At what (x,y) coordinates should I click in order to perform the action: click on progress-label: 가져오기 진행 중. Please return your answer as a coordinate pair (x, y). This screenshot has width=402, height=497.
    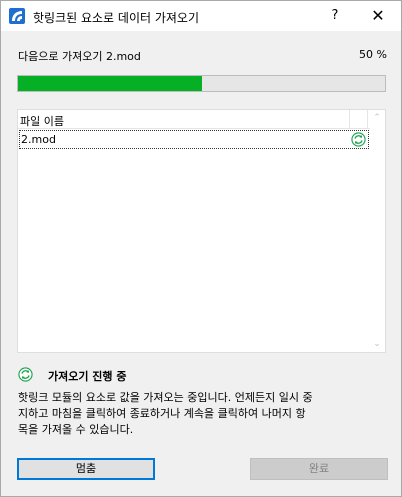
    Looking at the image, I should click on (87, 376).